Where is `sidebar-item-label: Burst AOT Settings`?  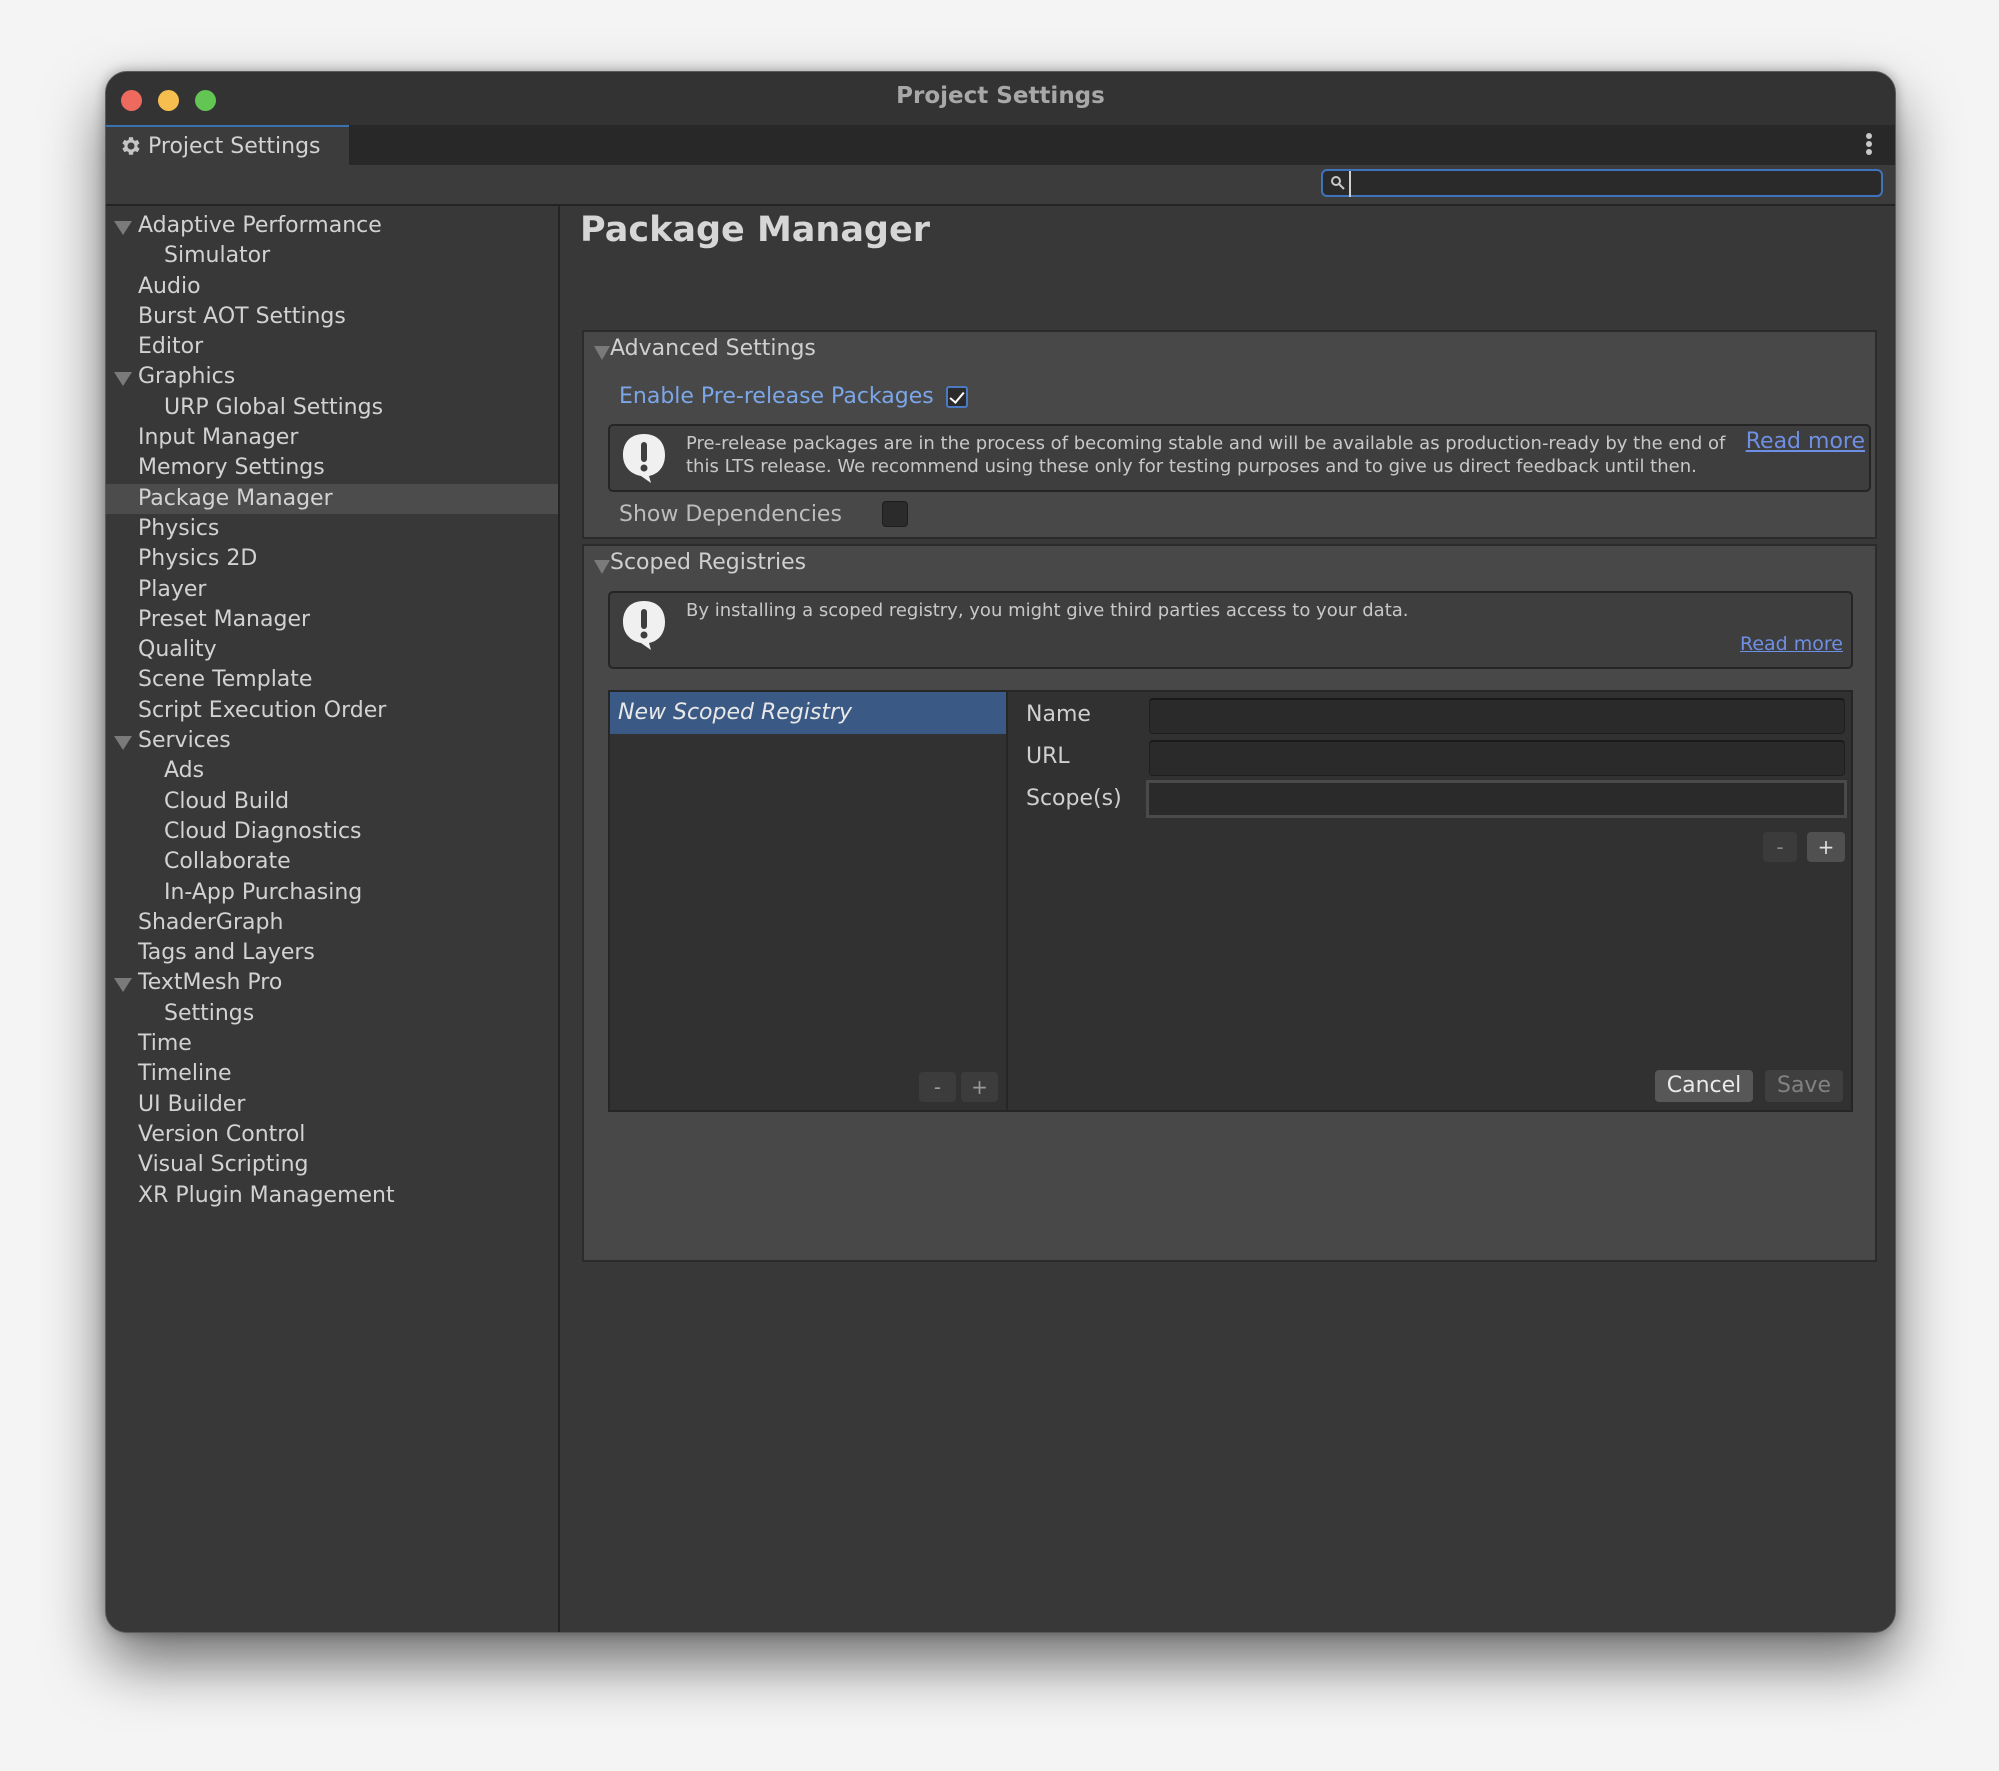 sidebar-item-label: Burst AOT Settings is located at coordinates (242, 316).